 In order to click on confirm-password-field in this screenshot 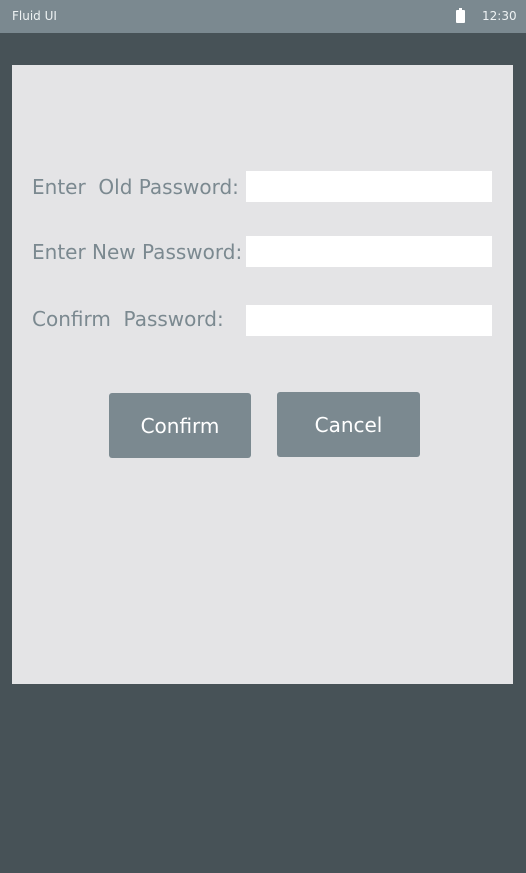, I will do `click(369, 320)`.